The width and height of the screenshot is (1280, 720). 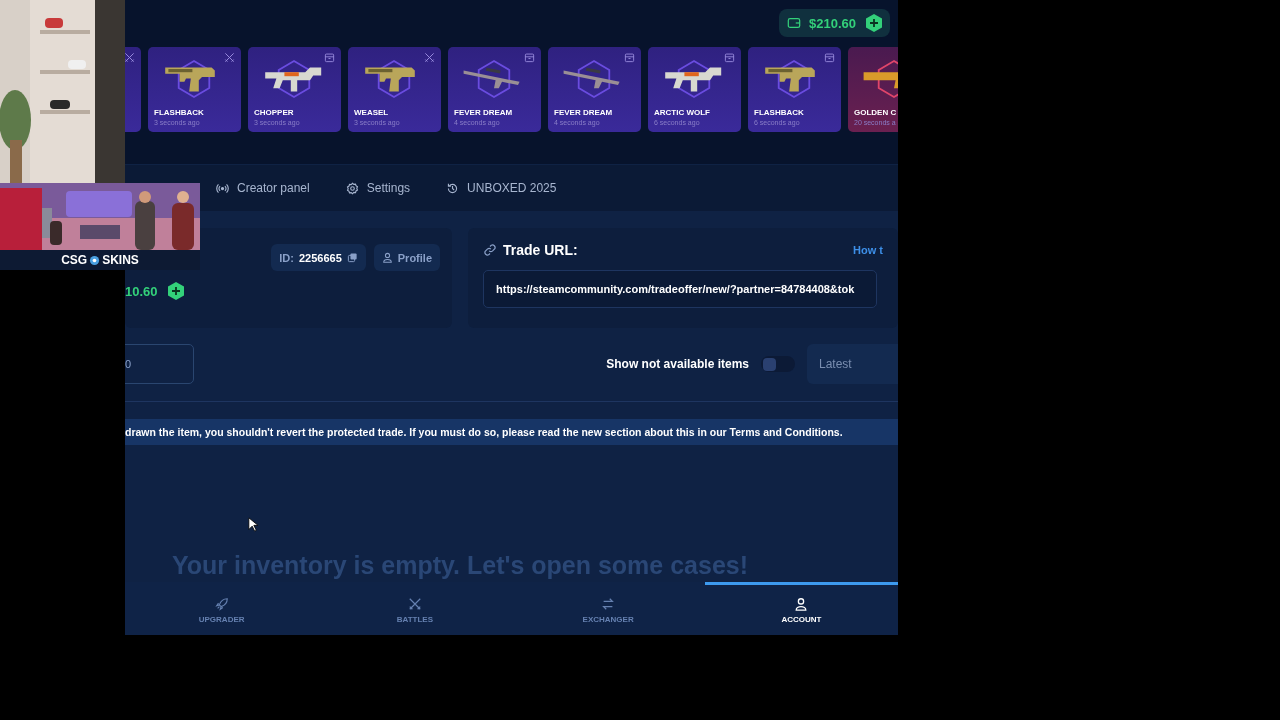 I want to click on settings-icon, so click(x=352, y=188).